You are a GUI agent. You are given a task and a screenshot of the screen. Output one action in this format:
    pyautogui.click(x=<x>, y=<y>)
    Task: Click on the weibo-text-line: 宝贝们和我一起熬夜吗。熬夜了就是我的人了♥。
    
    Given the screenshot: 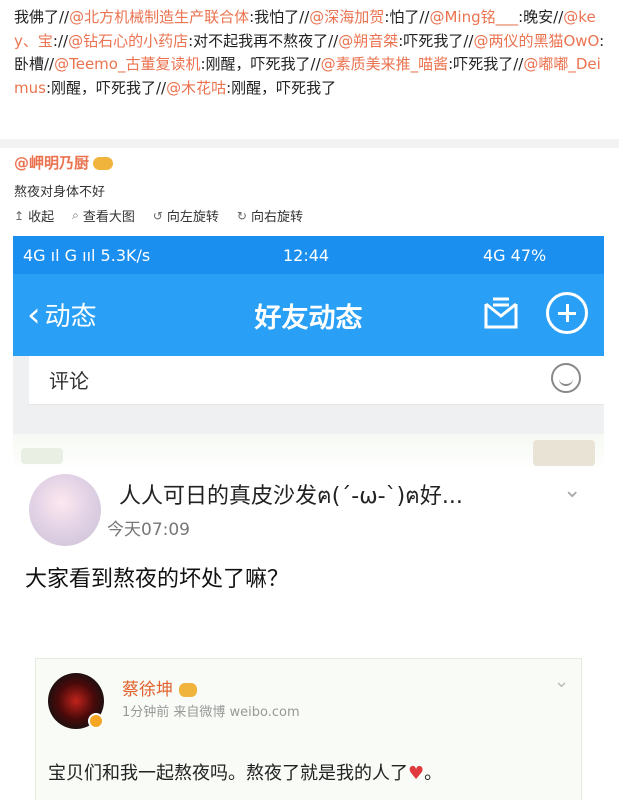 What is the action you would take?
    pyautogui.click(x=245, y=772)
    